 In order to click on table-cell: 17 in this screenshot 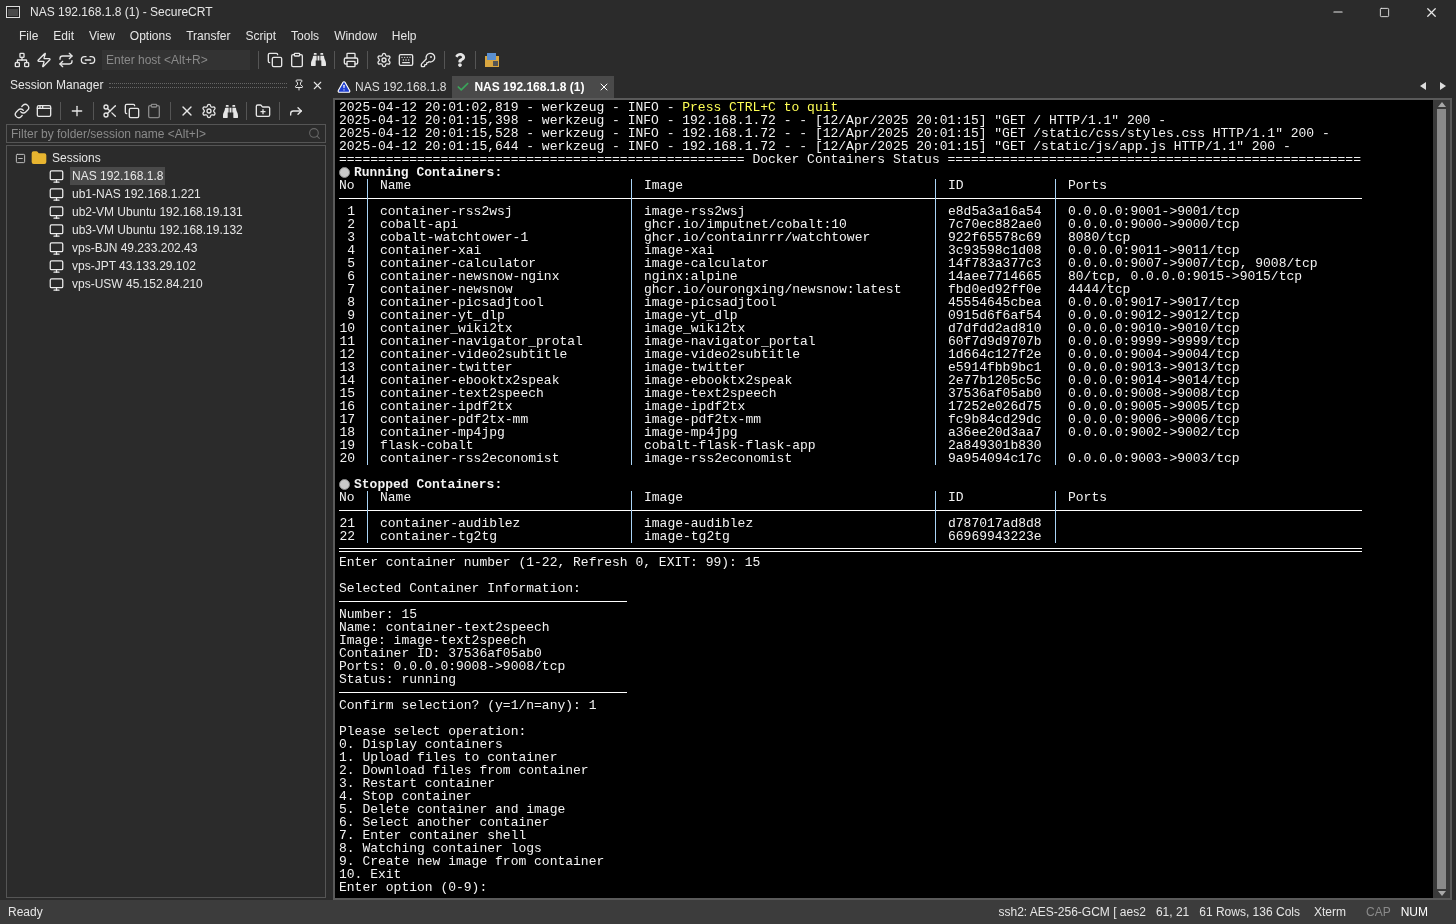, I will do `click(347, 419)`.